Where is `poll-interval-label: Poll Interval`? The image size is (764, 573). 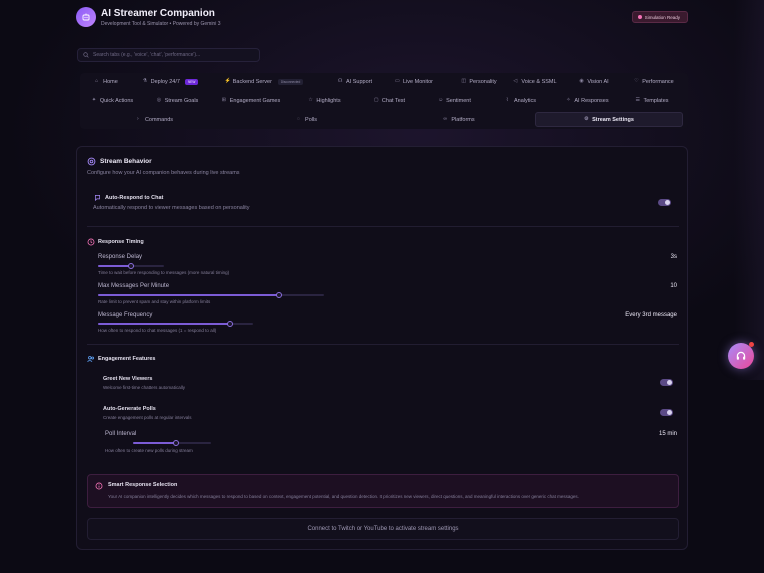 poll-interval-label: Poll Interval is located at coordinates (121, 434).